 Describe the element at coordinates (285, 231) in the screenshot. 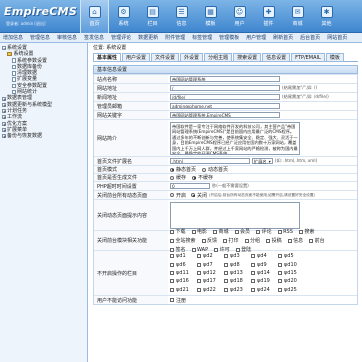

I see `module-option: RSS` at that location.